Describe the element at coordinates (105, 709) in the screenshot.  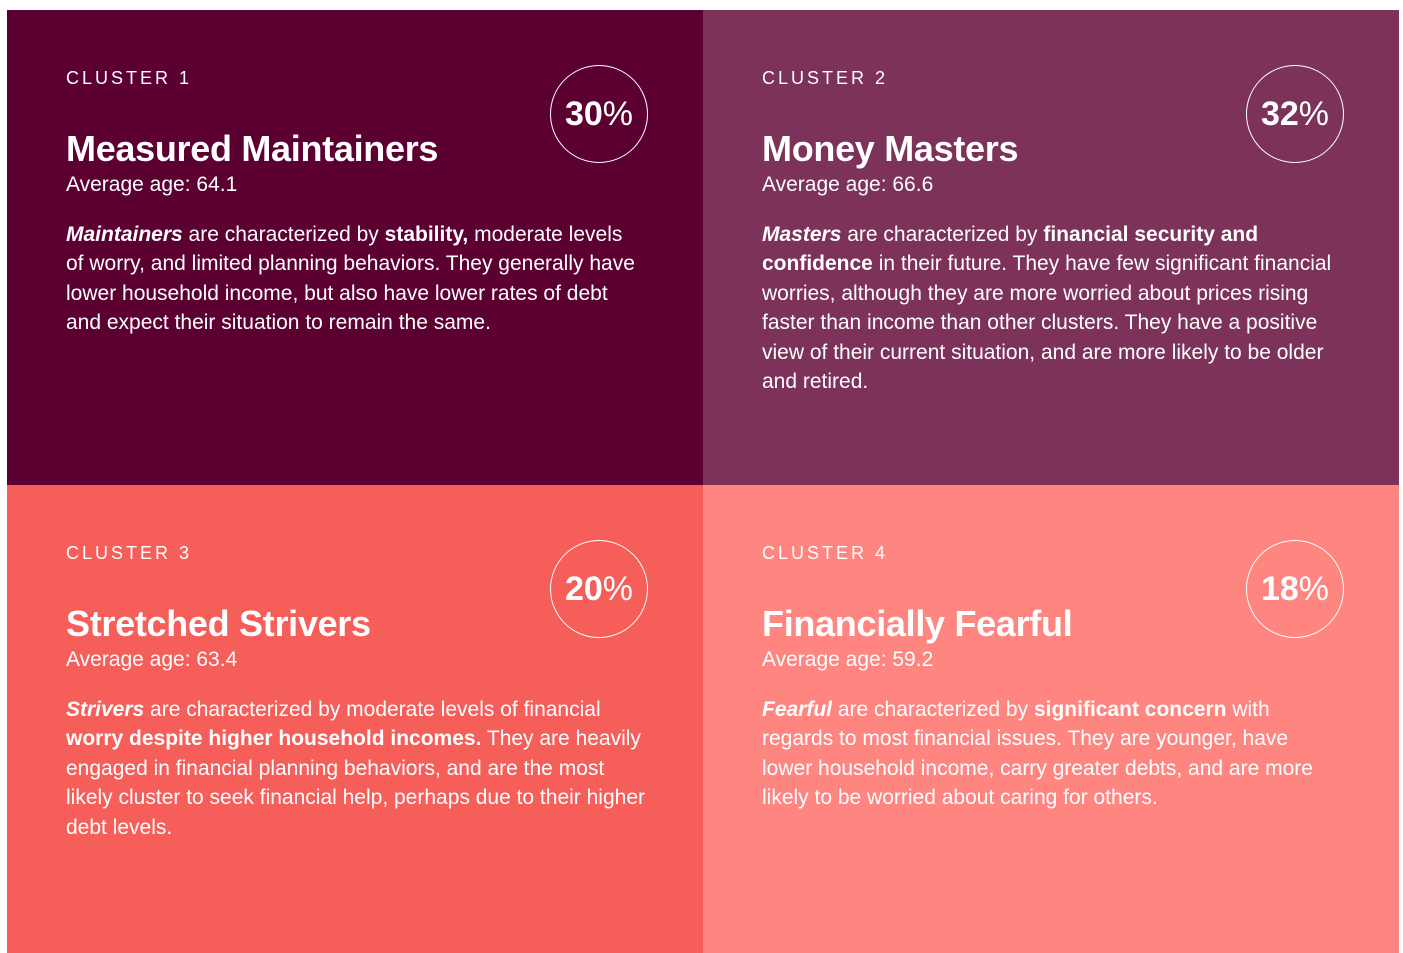
I see `desc-lead: Strivers` at that location.